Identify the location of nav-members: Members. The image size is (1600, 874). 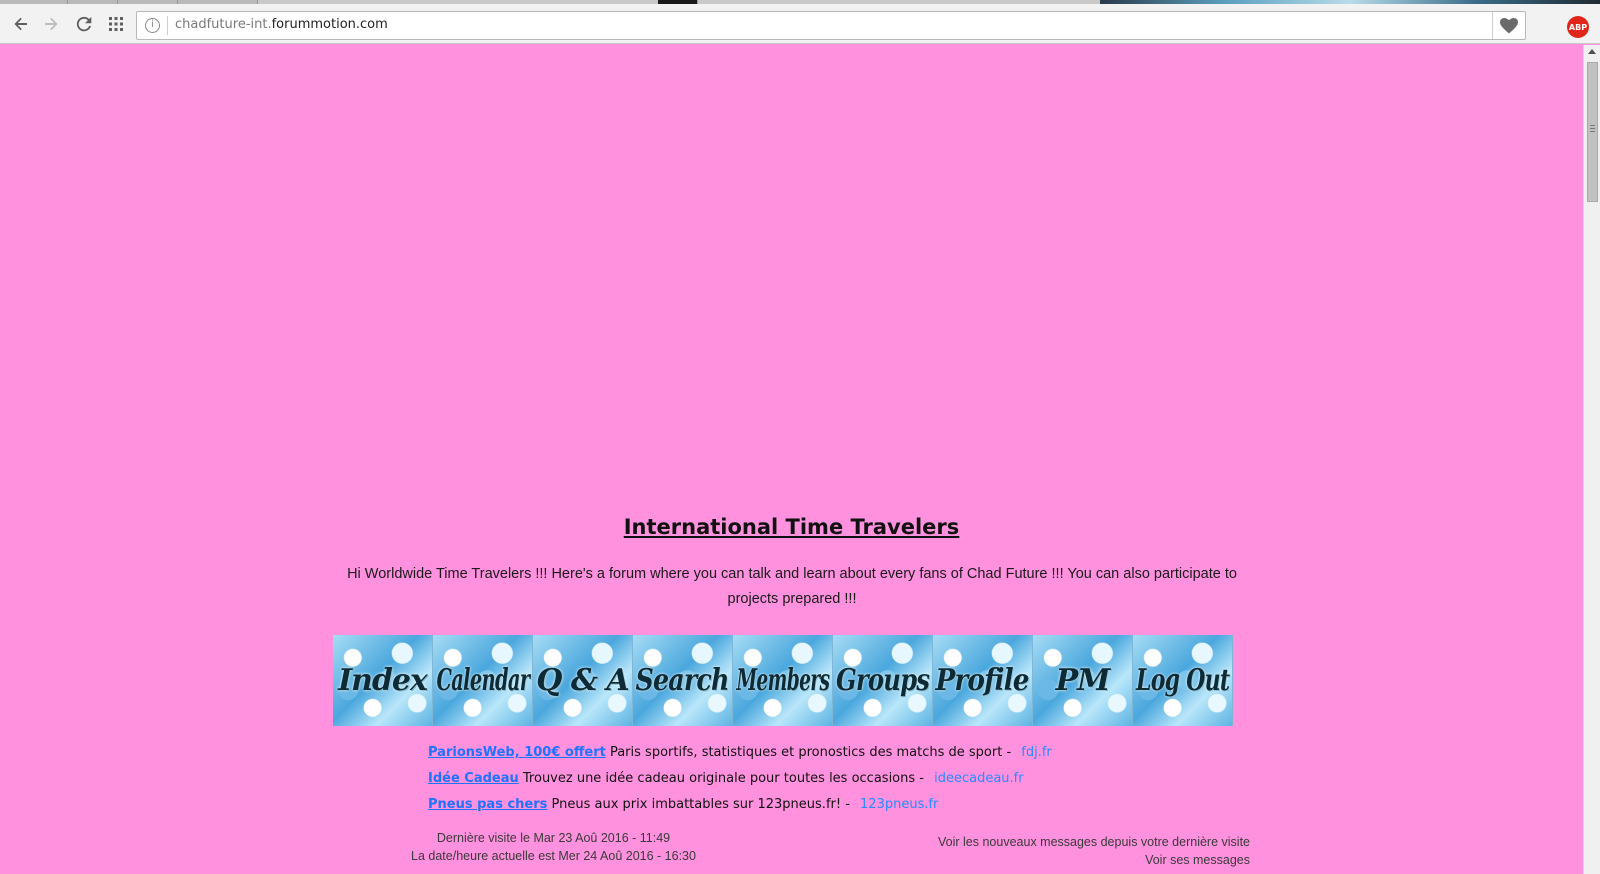
(783, 680).